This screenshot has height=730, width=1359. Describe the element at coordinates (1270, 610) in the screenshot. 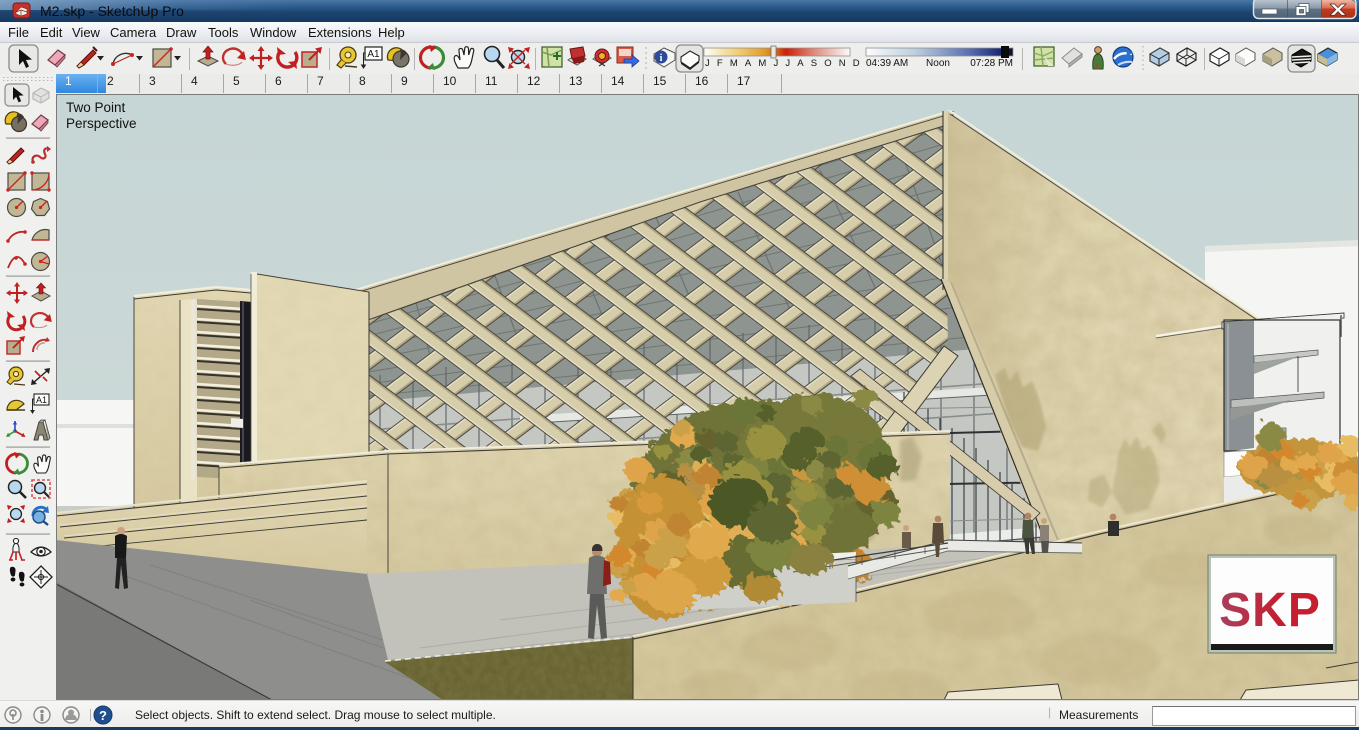

I see `svg-text: SKP` at that location.